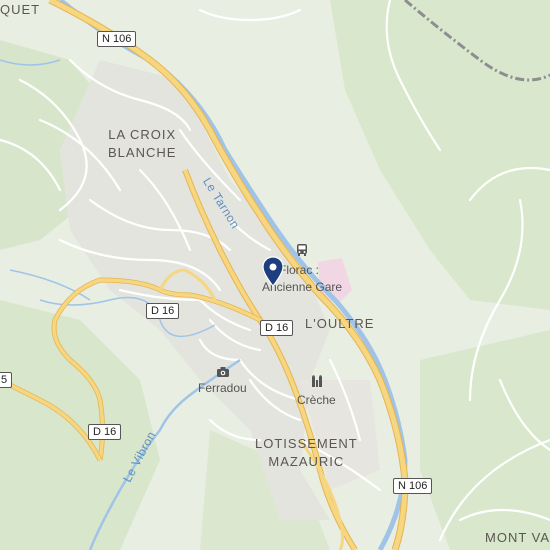  Describe the element at coordinates (20, 9) in the screenshot. I see `area-label-quet: QUET` at that location.